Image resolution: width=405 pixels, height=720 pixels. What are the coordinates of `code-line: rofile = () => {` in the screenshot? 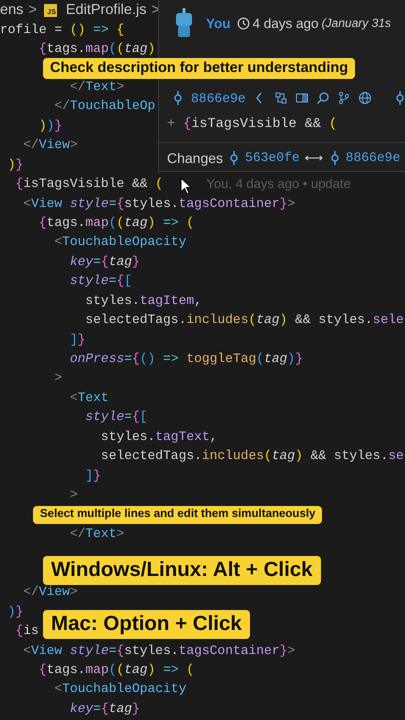 It's located at (62, 30).